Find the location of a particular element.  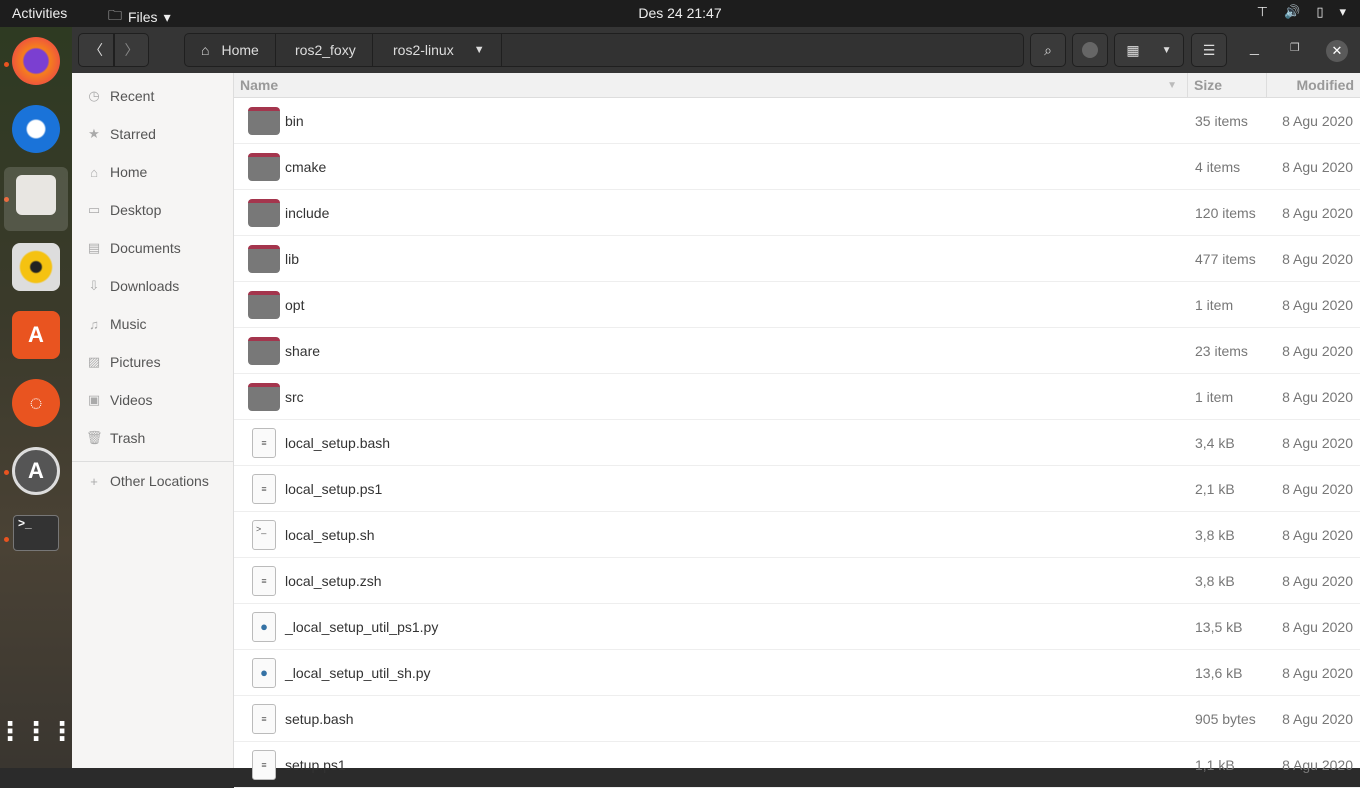

file-row: cmake 4 items 8 Agu 2020 is located at coordinates (797, 167).